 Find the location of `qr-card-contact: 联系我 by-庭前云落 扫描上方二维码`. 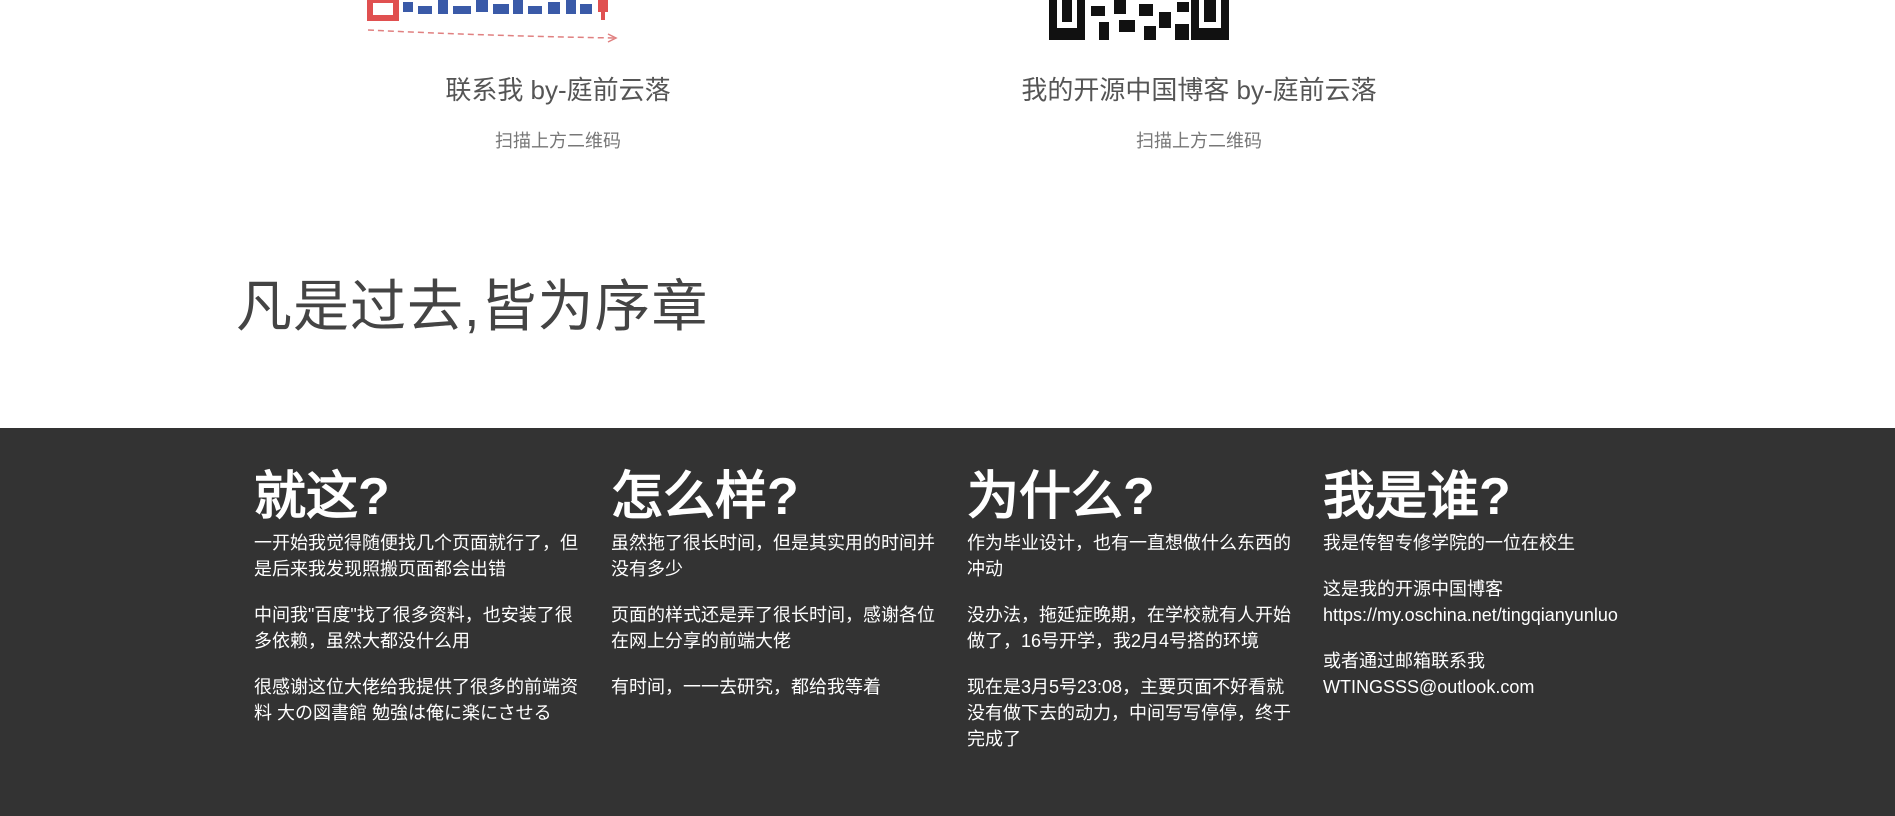

qr-card-contact: 联系我 by-庭前云落 扫描上方二维码 is located at coordinates (558, 76).